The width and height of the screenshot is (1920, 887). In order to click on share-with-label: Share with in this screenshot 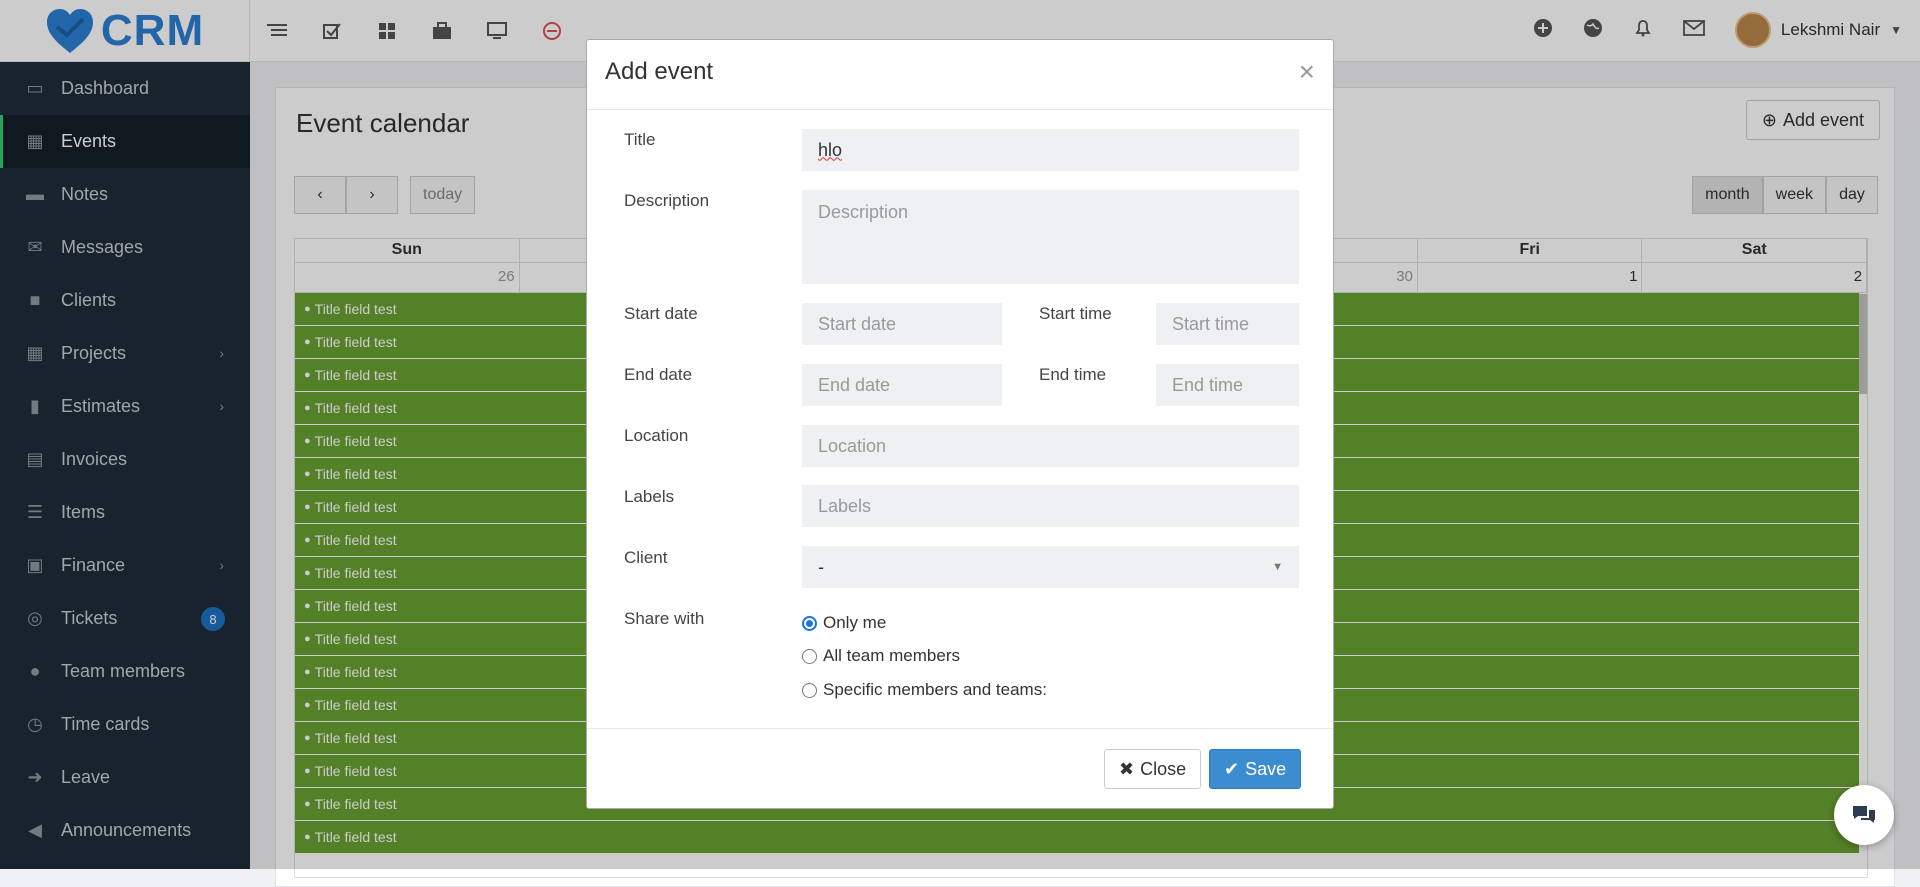, I will do `click(664, 618)`.